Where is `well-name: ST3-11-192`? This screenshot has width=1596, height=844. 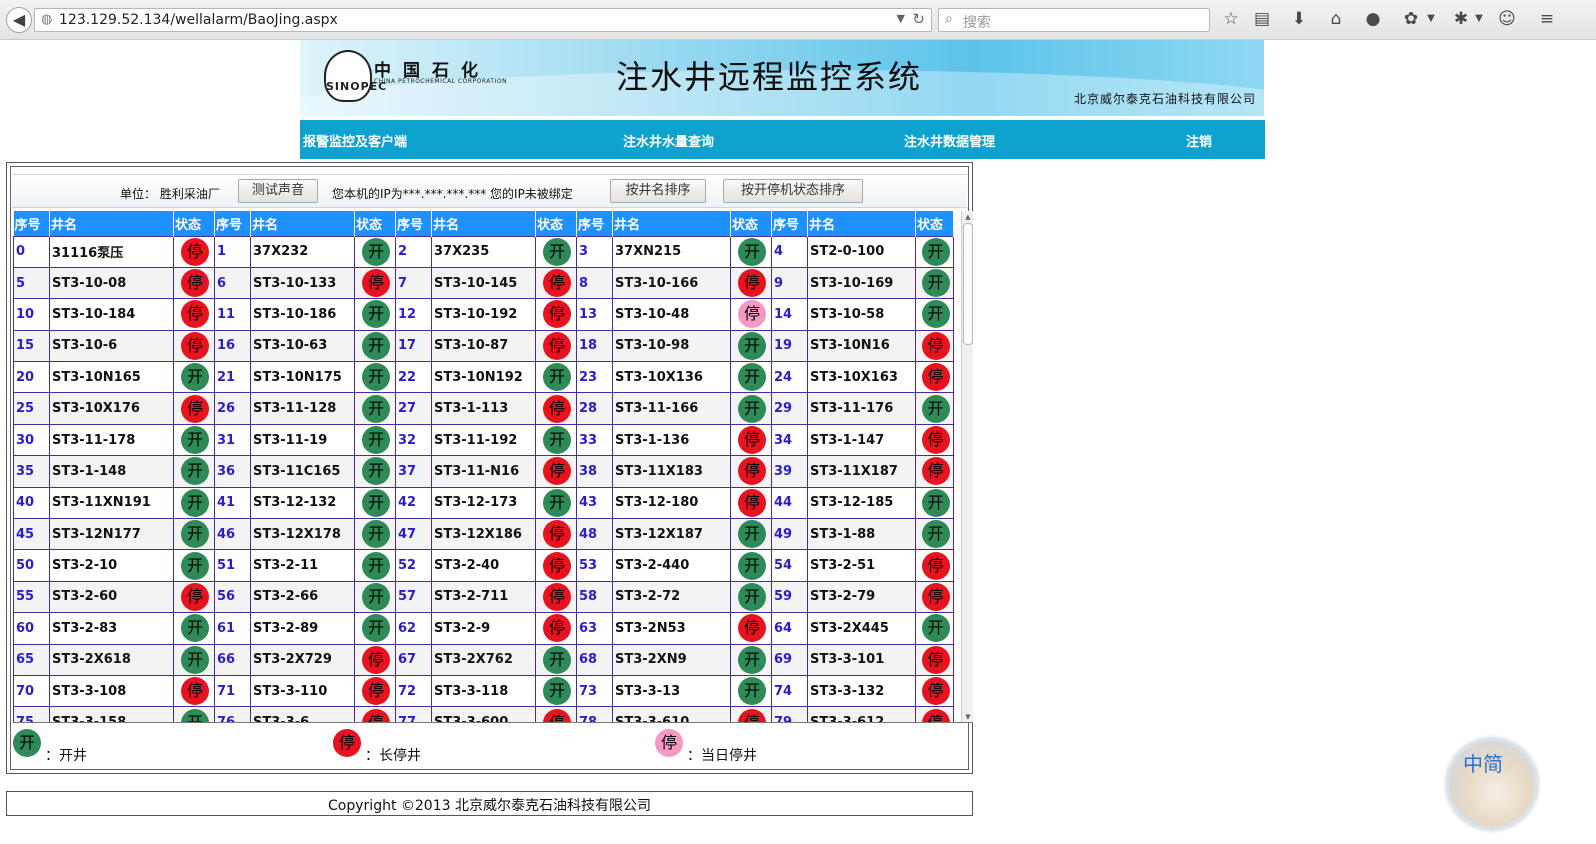 well-name: ST3-11-192 is located at coordinates (483, 440).